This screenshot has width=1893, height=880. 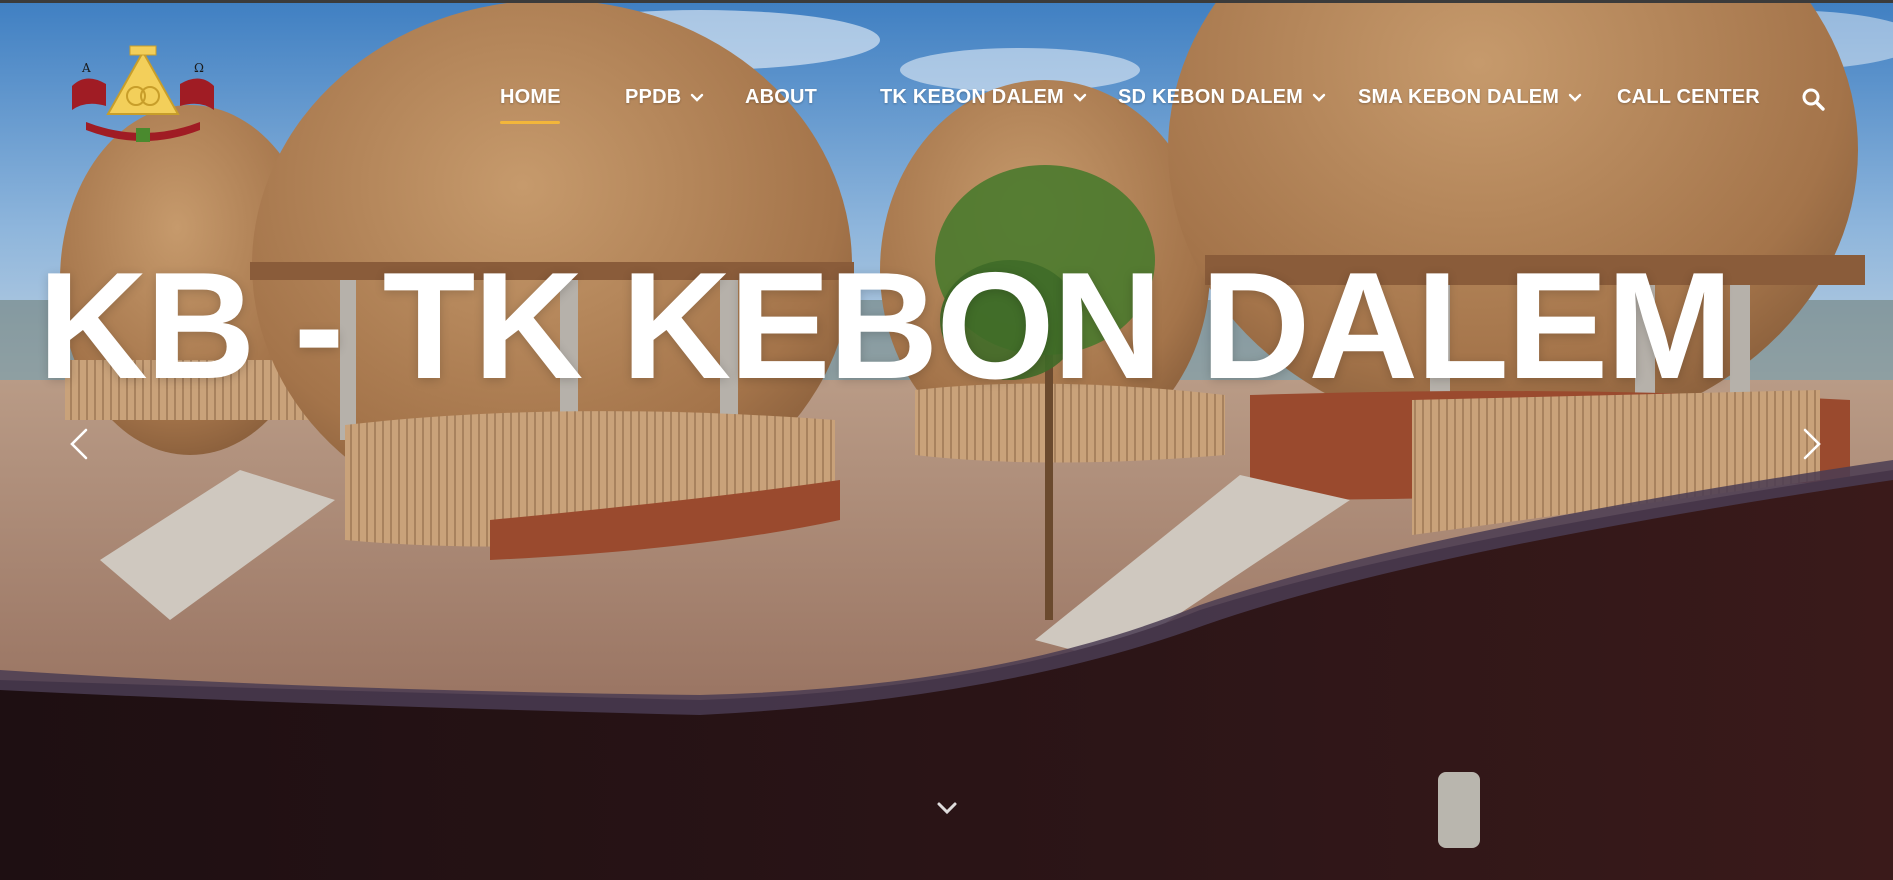 I want to click on nav-item-call-center: CALL CENTER, so click(x=1688, y=97).